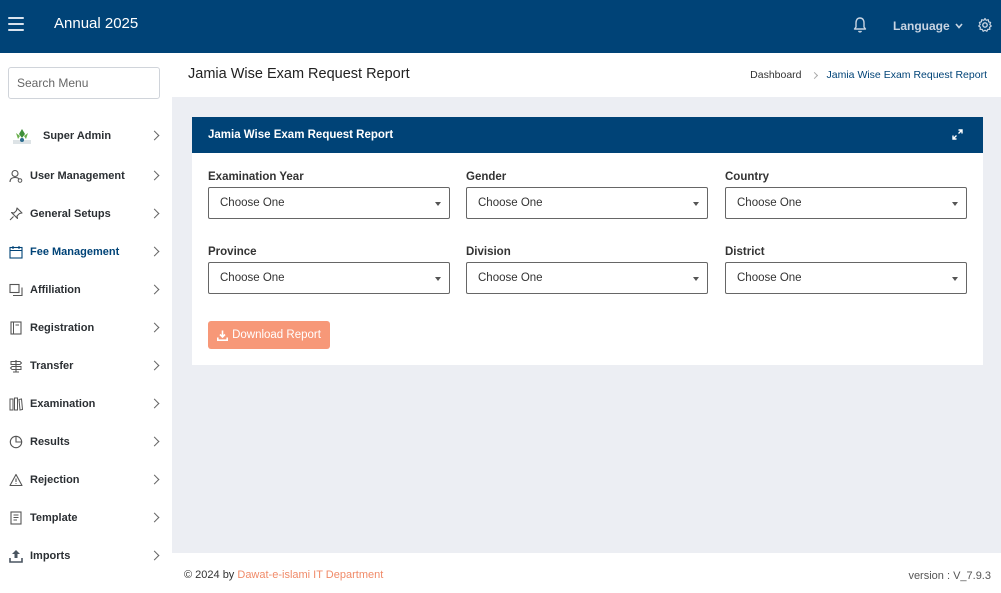 This screenshot has height=593, width=1001. I want to click on sidebar-item-label: Super Admin, so click(77, 136).